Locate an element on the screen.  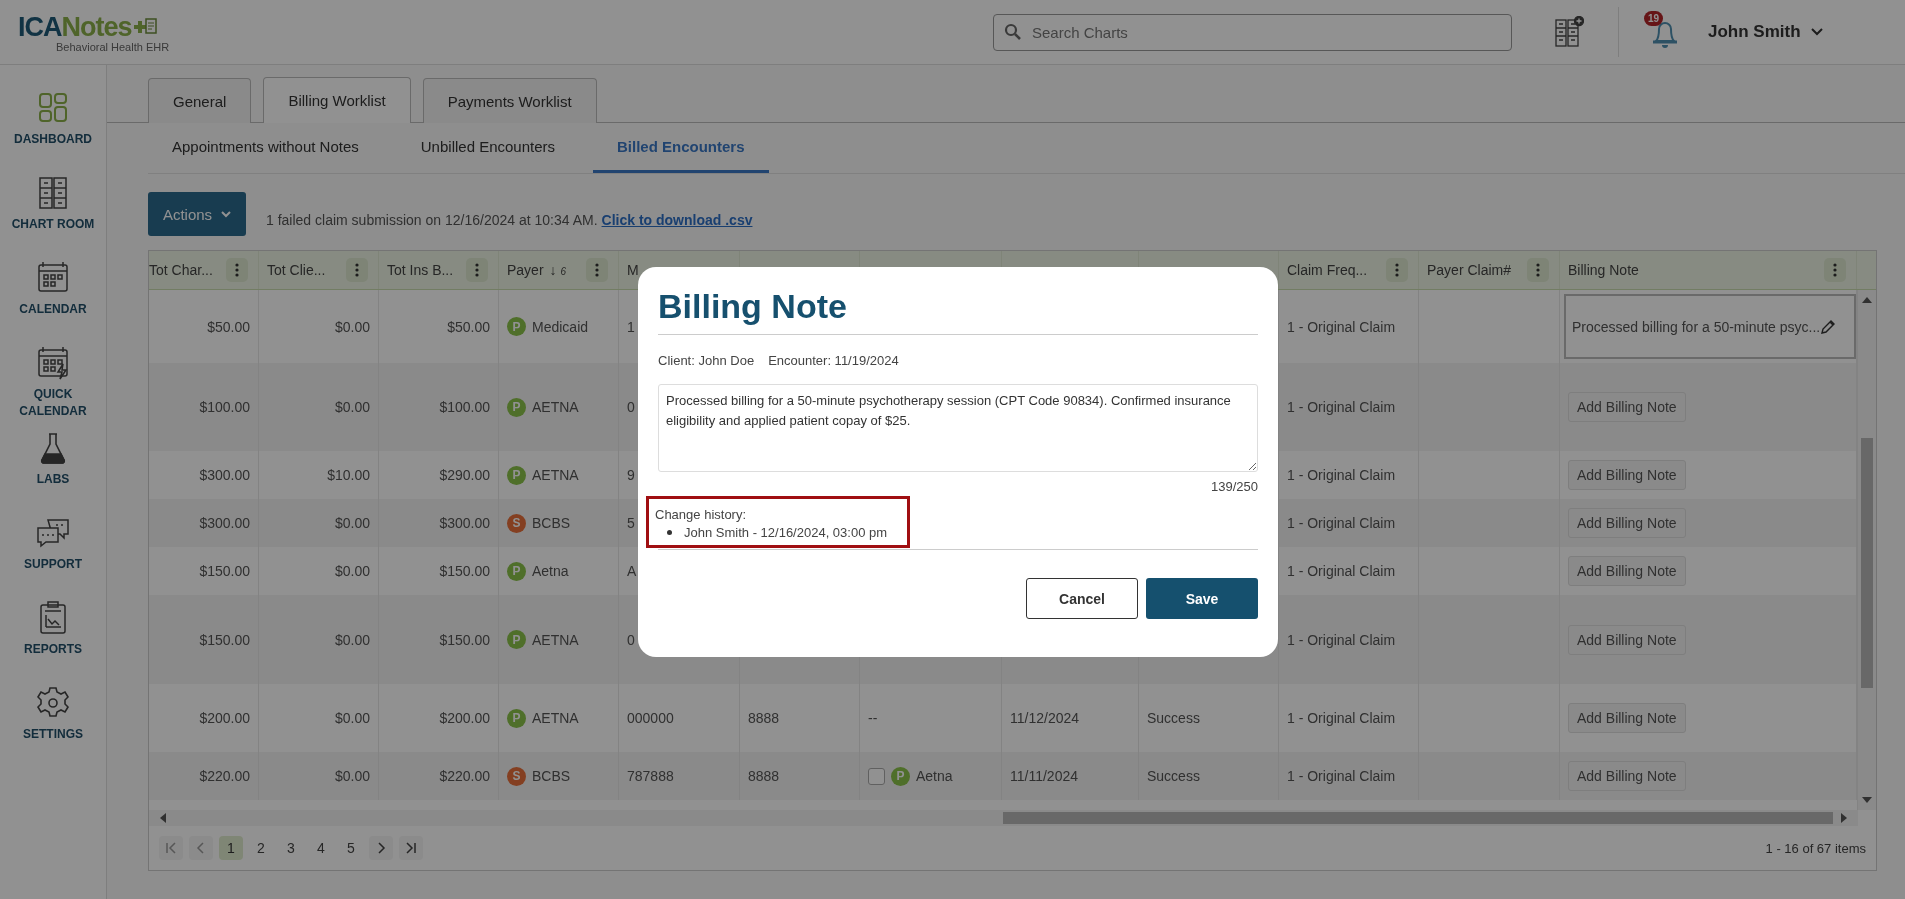
checkbox is located at coordinates (876, 776).